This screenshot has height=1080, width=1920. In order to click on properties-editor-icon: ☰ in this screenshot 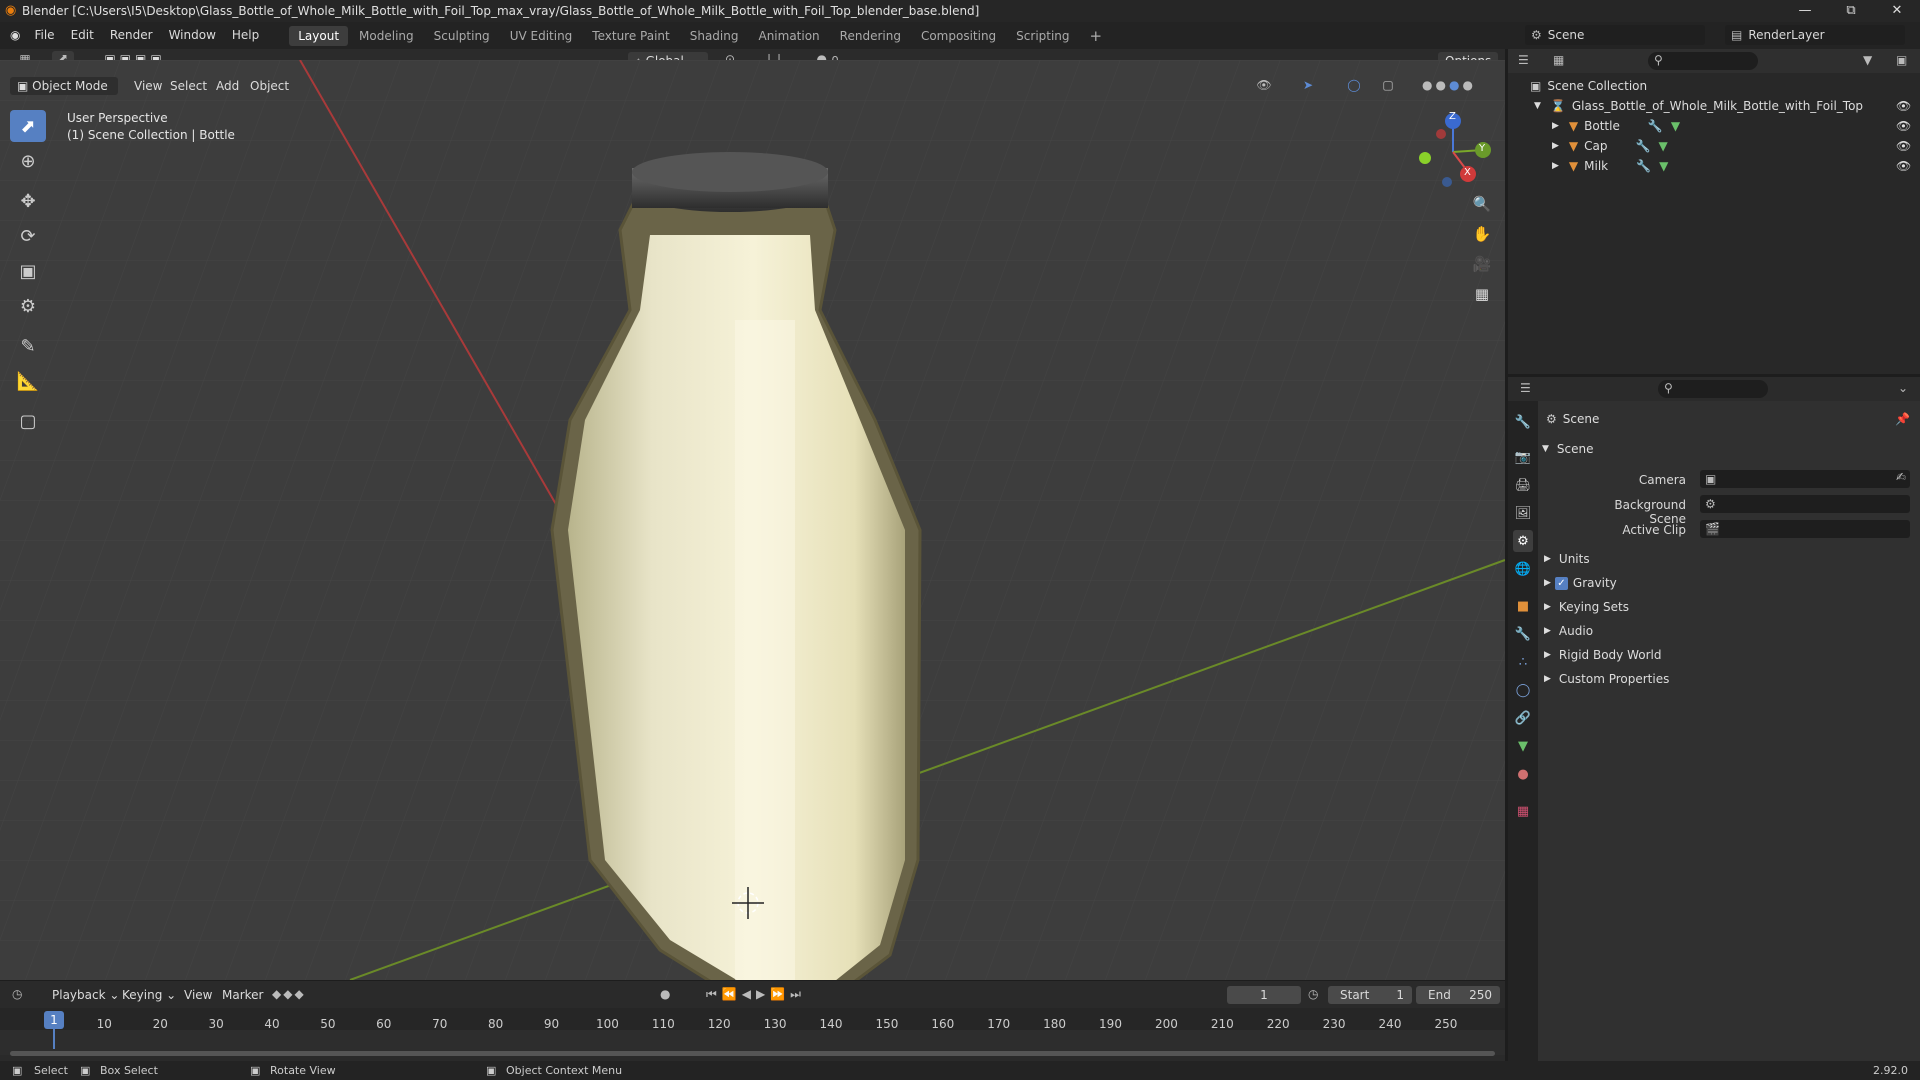, I will do `click(1525, 388)`.